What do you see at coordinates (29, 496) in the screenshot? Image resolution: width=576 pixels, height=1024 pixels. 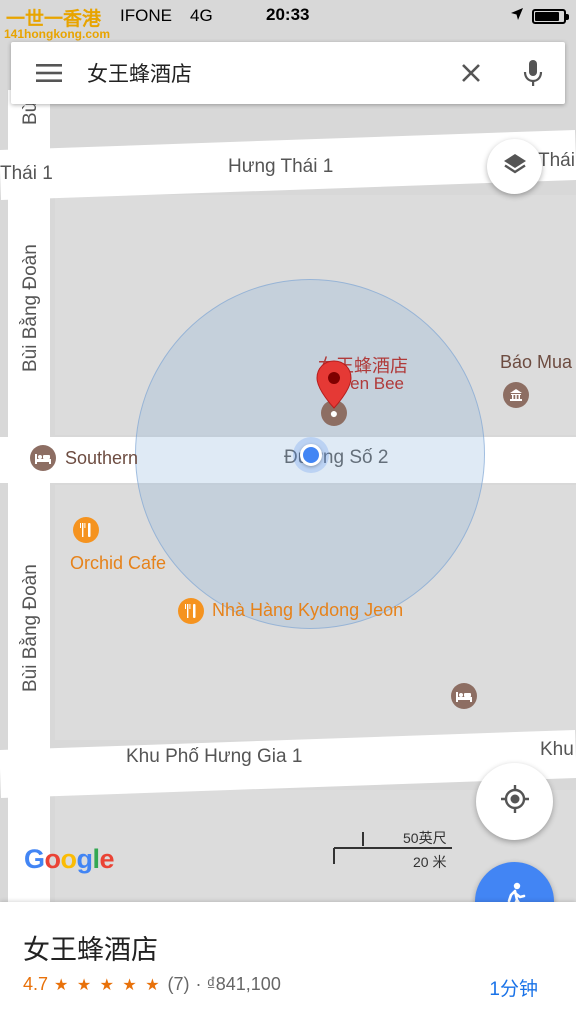 I see `road-bui-bang-doan` at bounding box center [29, 496].